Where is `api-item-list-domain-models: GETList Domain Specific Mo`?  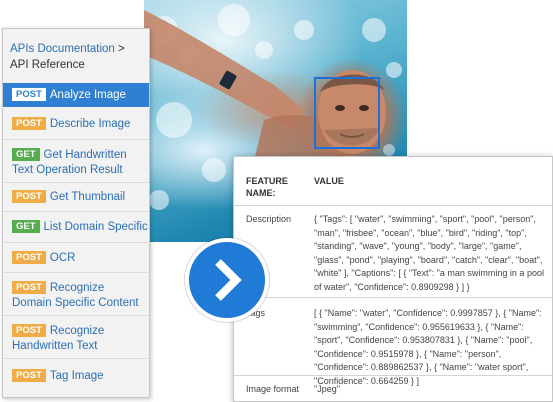
api-item-list-domain-models: GETList Domain Specific Mo is located at coordinates (76, 227).